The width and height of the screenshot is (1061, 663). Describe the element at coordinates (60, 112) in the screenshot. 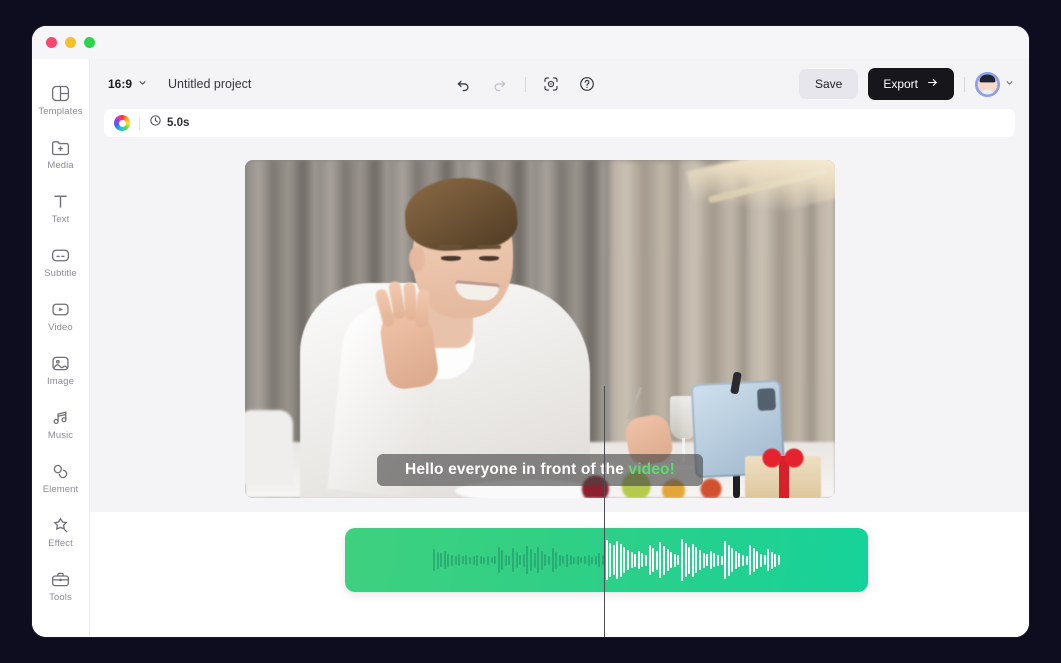

I see `sidebar-item-label: Templates` at that location.